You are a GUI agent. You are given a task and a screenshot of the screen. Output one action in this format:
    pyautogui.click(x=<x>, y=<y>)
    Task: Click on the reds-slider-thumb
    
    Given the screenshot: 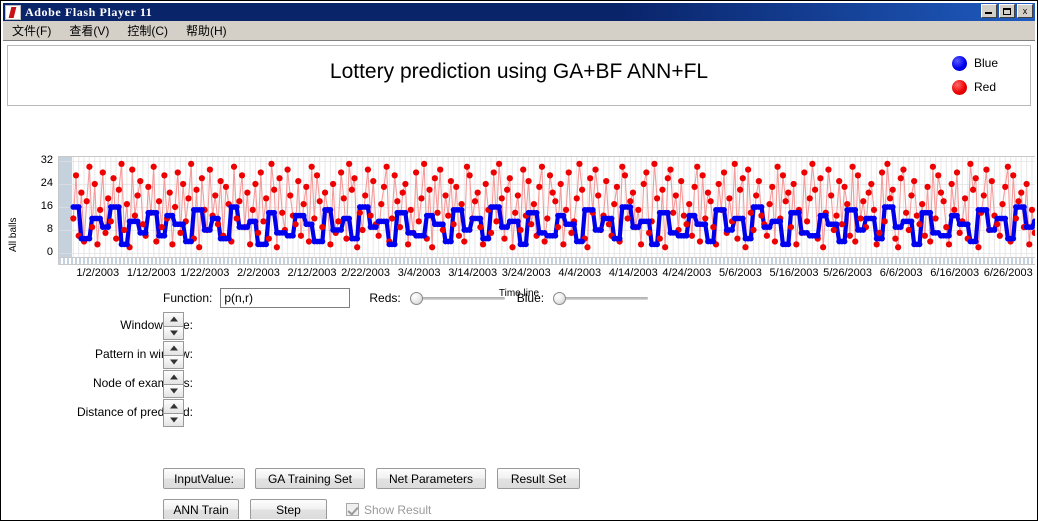 What is the action you would take?
    pyautogui.click(x=416, y=298)
    